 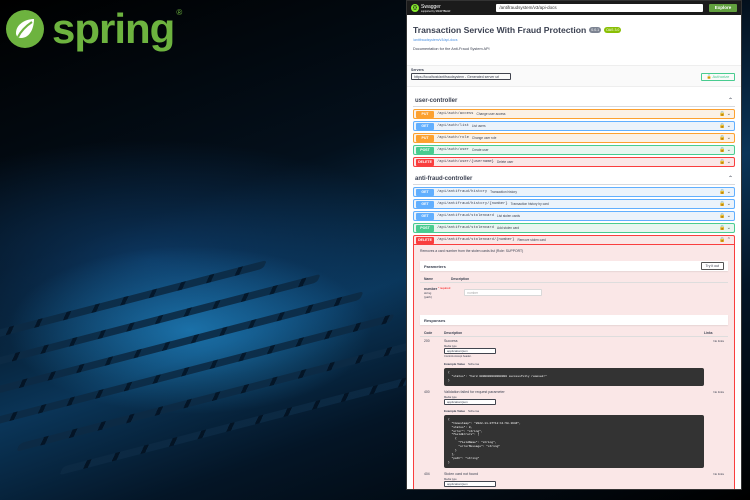 I want to click on operation-summary: Change user role, so click(x=484, y=138).